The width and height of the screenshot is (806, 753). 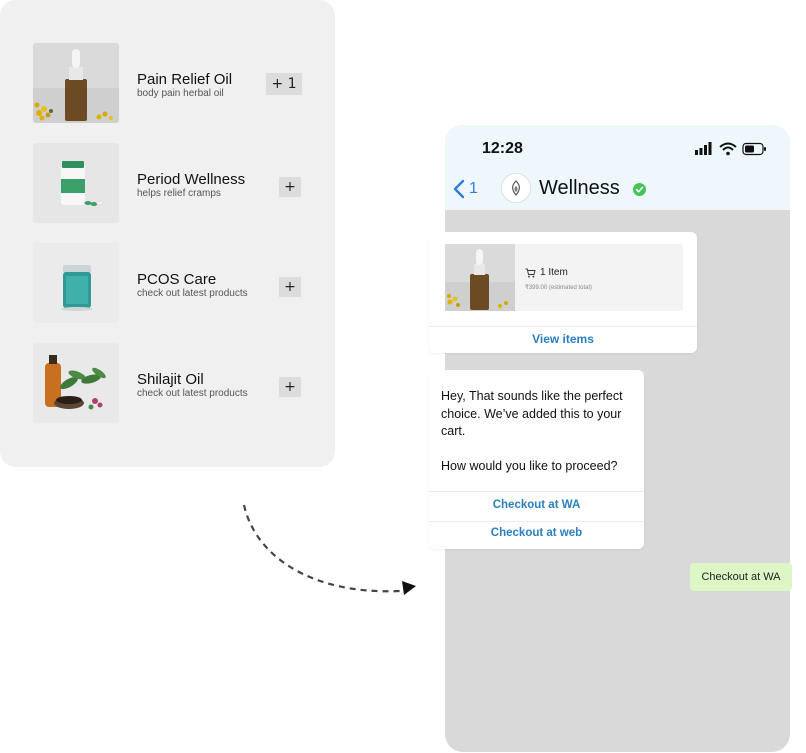 I want to click on checkout-wa-button: Checkout at WA, so click(x=536, y=505).